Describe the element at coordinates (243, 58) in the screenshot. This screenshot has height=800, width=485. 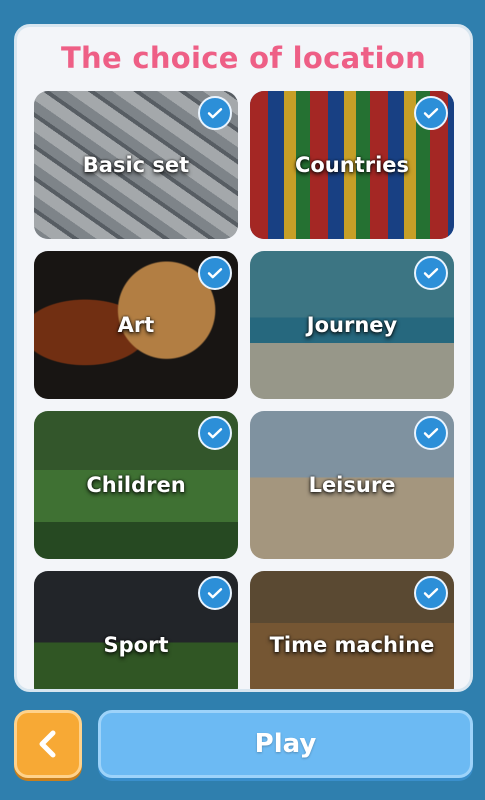
I see `page-title: The choice of location` at that location.